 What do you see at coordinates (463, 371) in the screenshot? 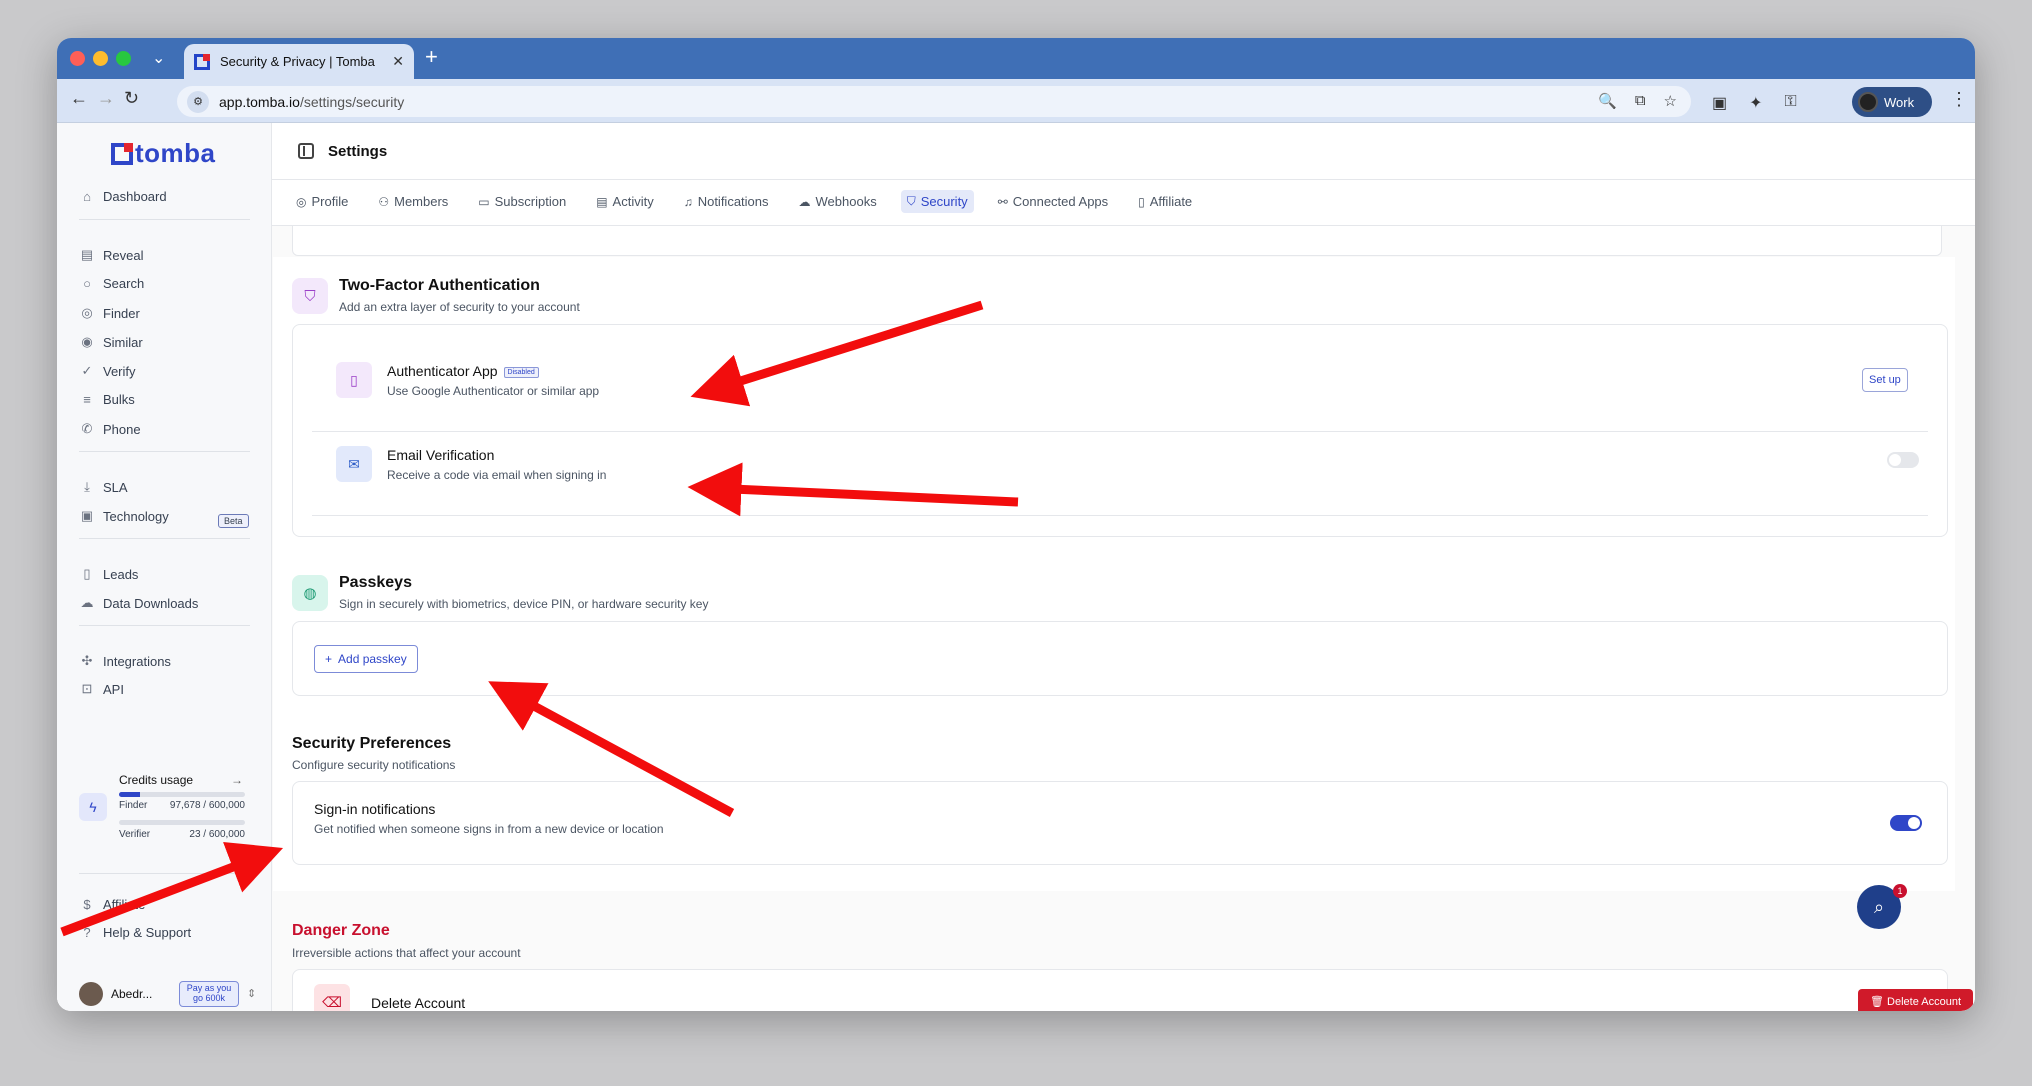
I see `authenticator-app-title: Authenticator App Disabled` at bounding box center [463, 371].